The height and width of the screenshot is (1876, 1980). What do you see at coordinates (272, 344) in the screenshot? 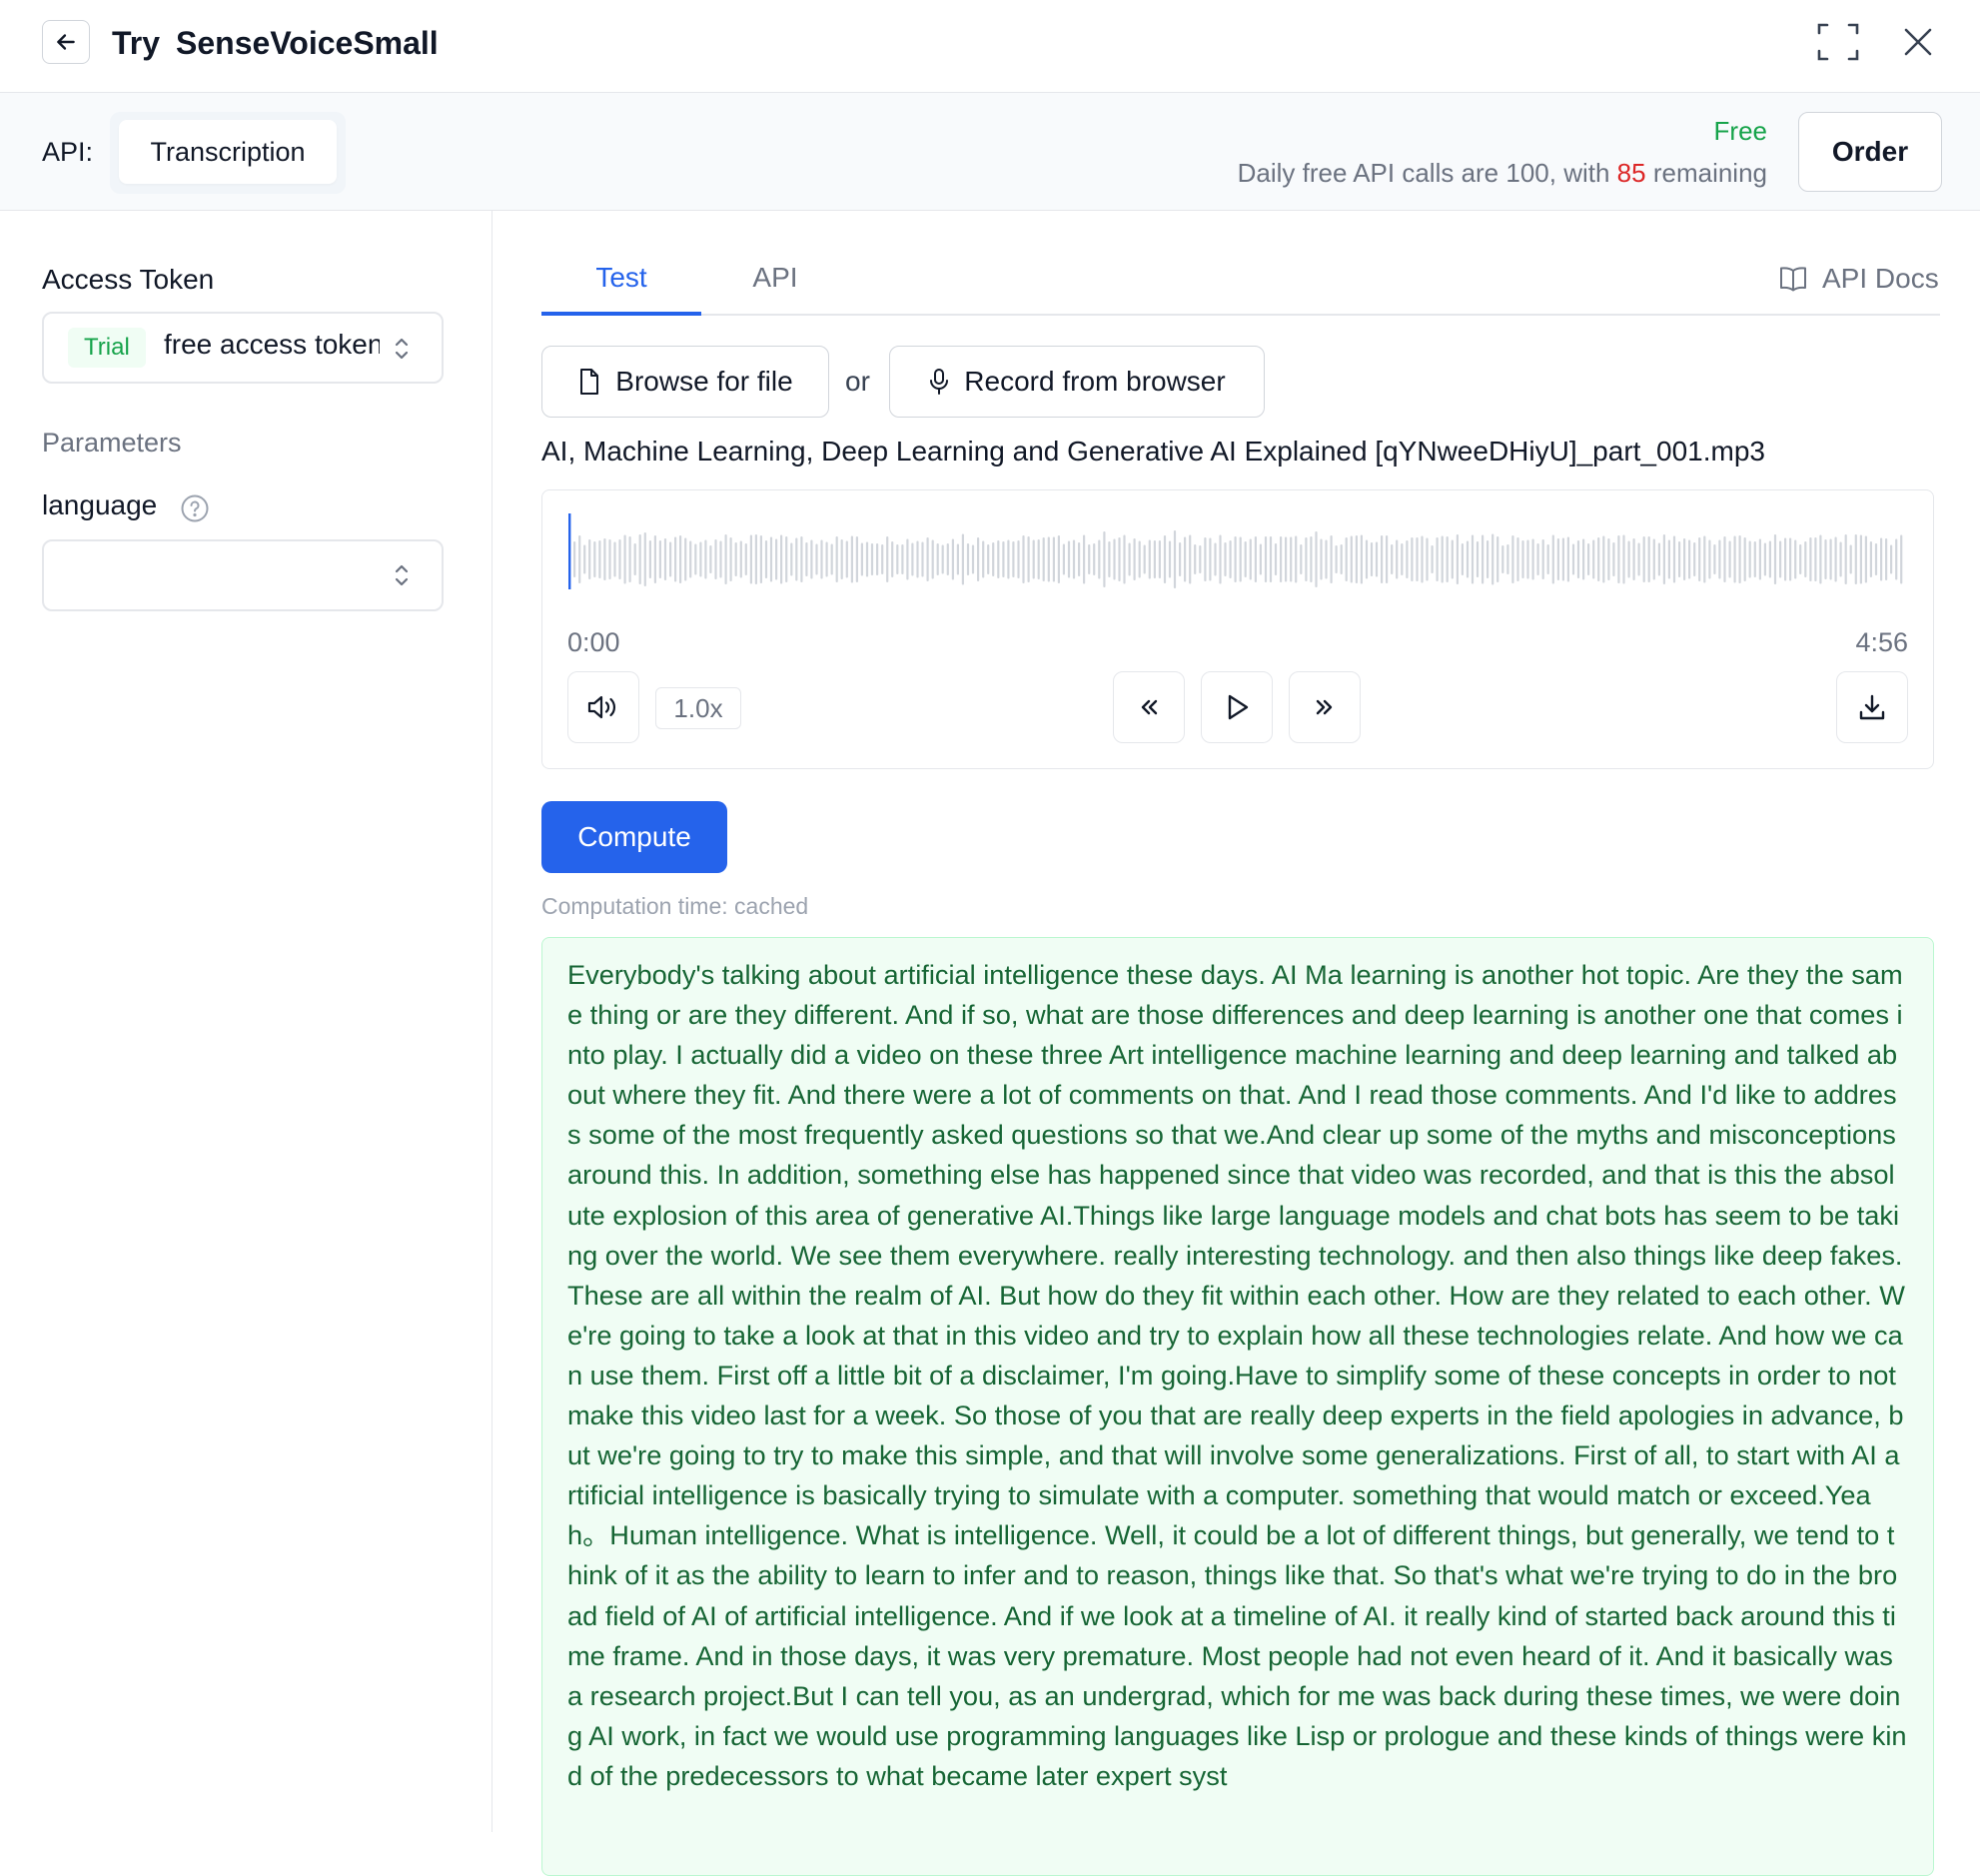
I see `access-token-value: free access token` at bounding box center [272, 344].